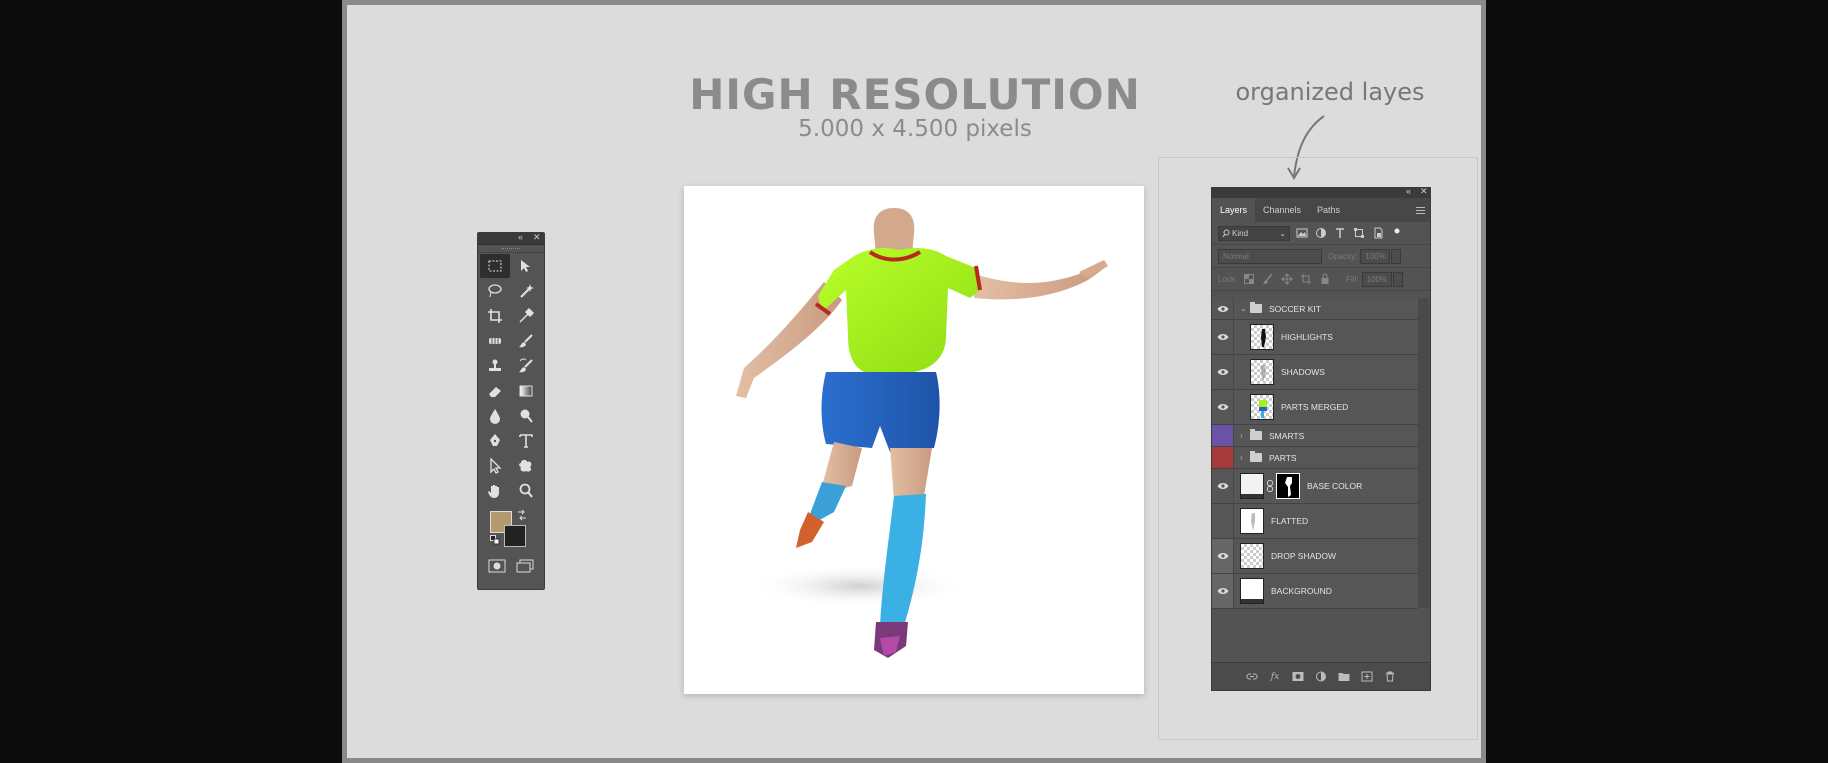 The image size is (1828, 763). I want to click on lock-position-icon, so click(1287, 279).